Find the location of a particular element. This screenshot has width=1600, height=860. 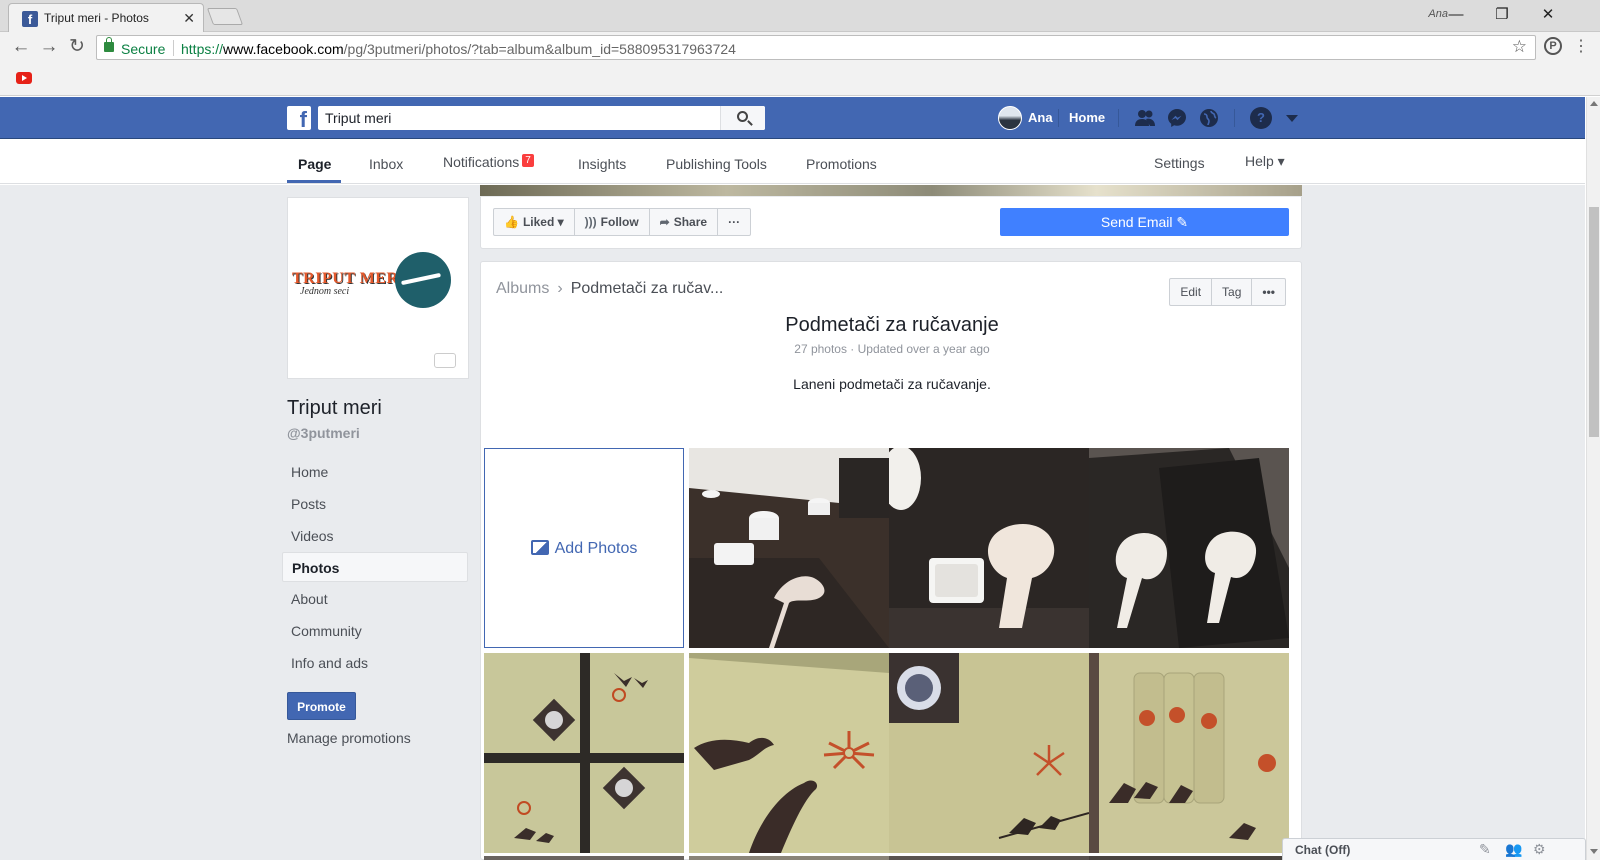

search-icon is located at coordinates (742, 116).